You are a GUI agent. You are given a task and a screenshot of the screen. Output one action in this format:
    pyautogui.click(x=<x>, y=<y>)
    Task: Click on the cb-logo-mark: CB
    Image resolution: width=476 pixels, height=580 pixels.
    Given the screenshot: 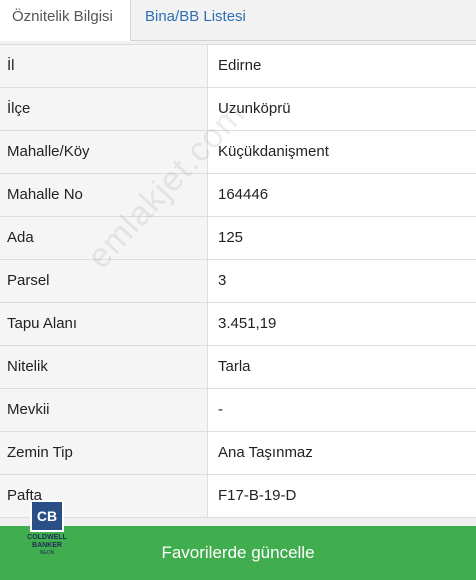 What is the action you would take?
    pyautogui.click(x=47, y=516)
    